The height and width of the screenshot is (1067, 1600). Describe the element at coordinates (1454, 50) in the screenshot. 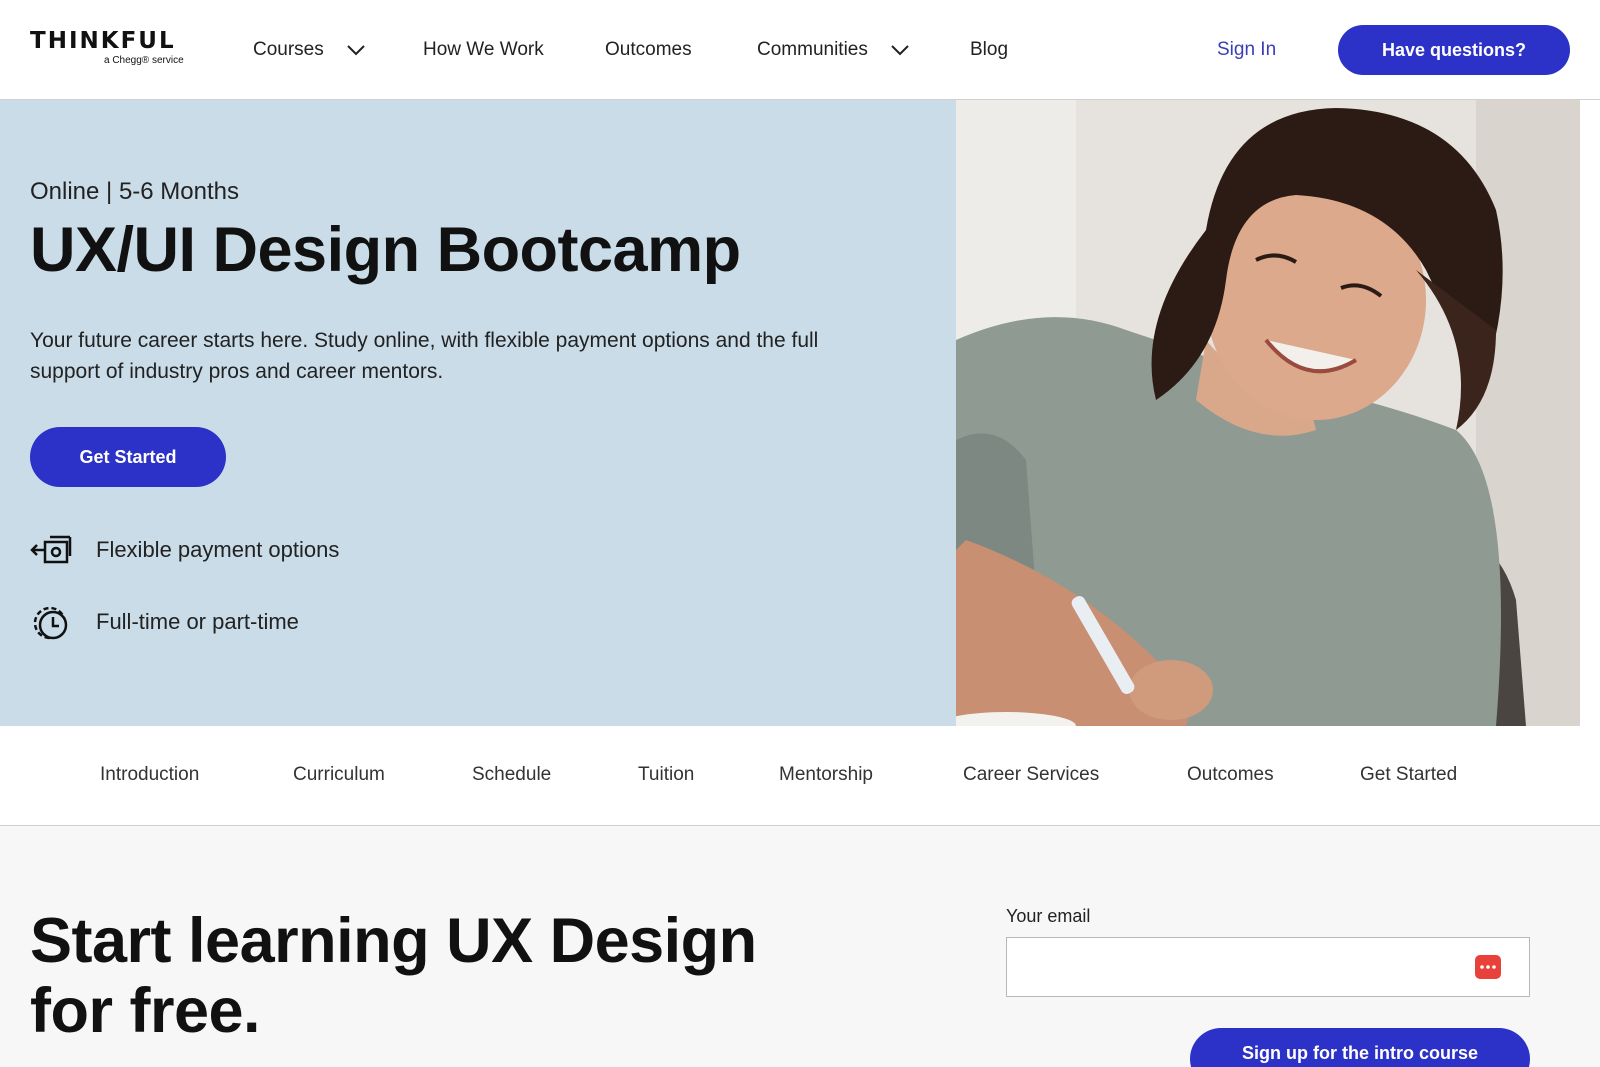

I see `have-questions-button: Have questions?` at that location.